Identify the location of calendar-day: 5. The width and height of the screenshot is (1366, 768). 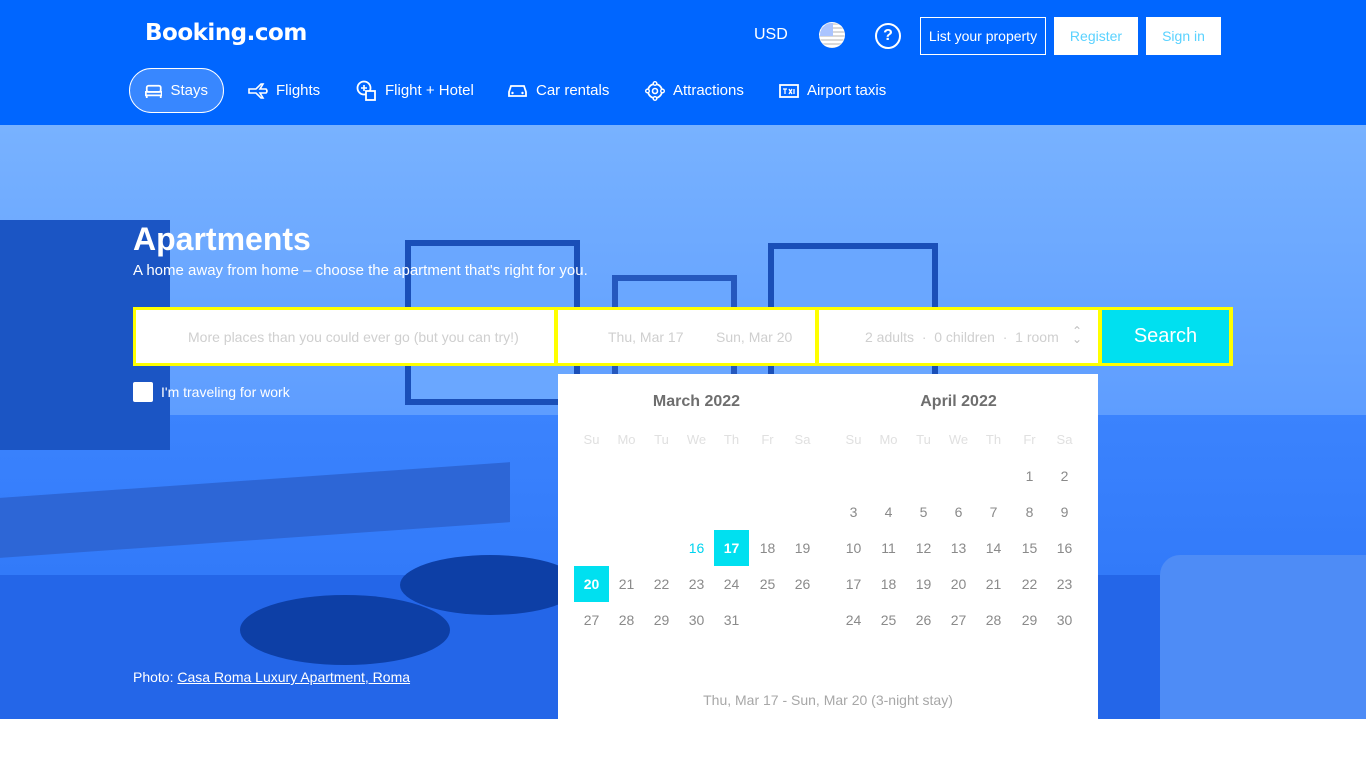
(923, 512).